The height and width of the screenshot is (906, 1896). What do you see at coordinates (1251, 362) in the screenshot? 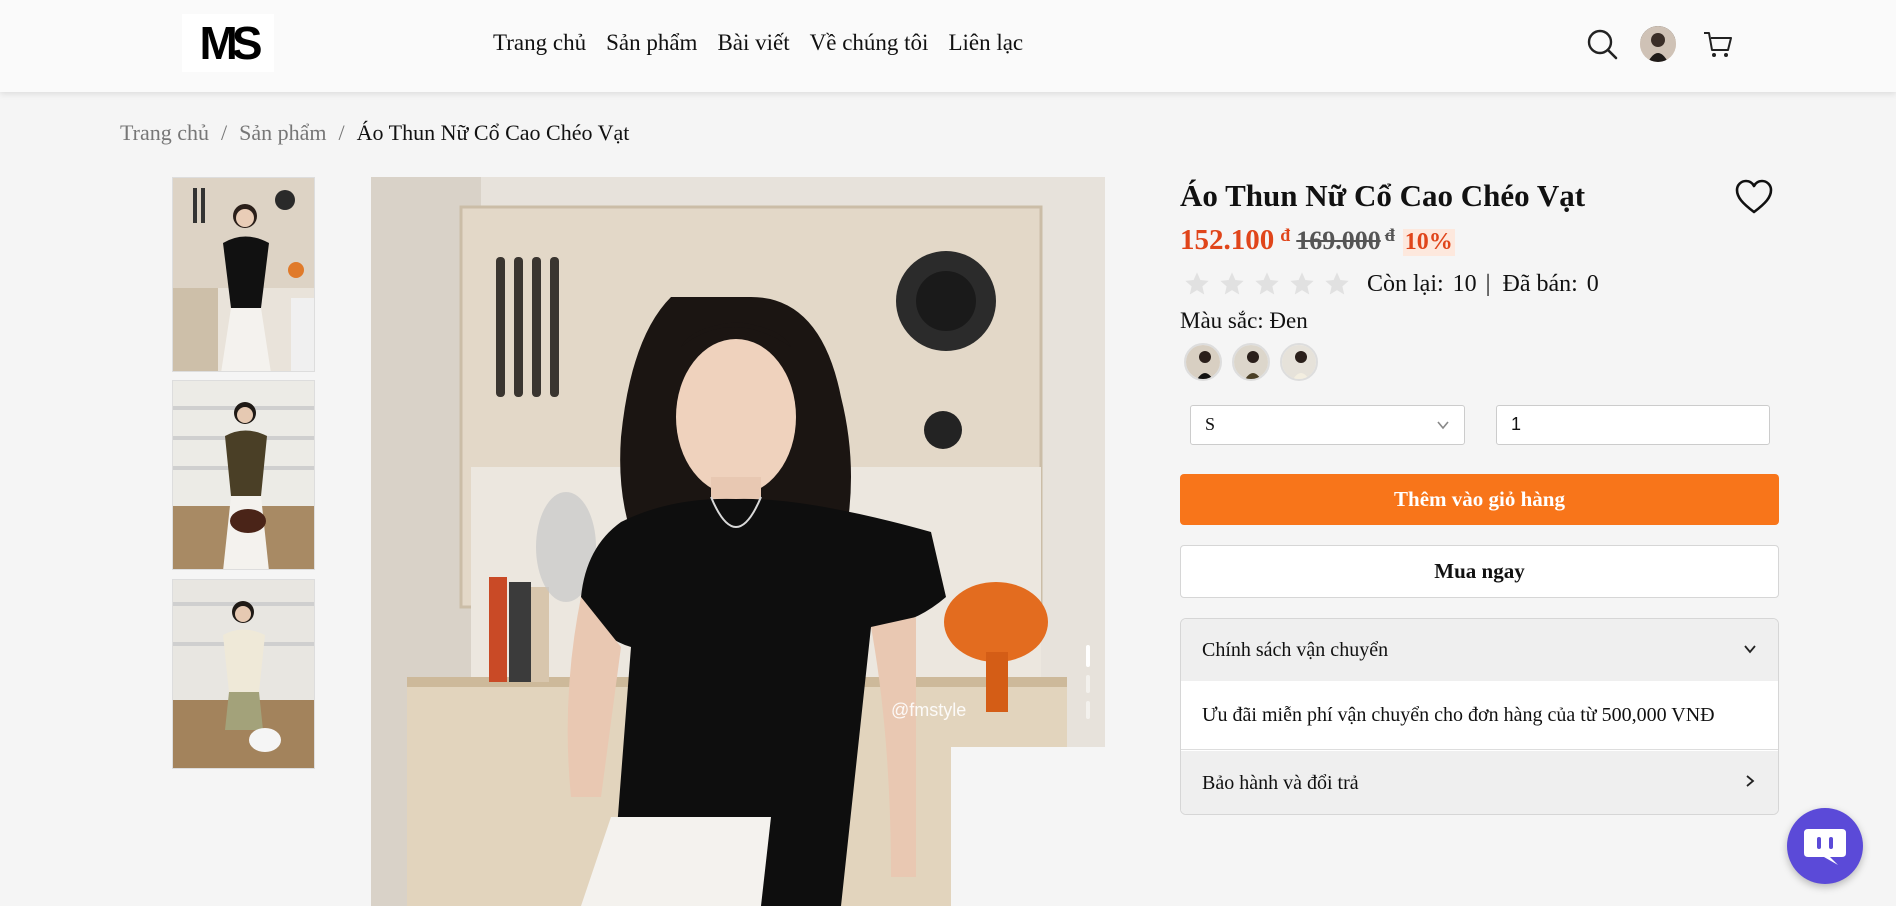
I see `color-swatch-brown` at bounding box center [1251, 362].